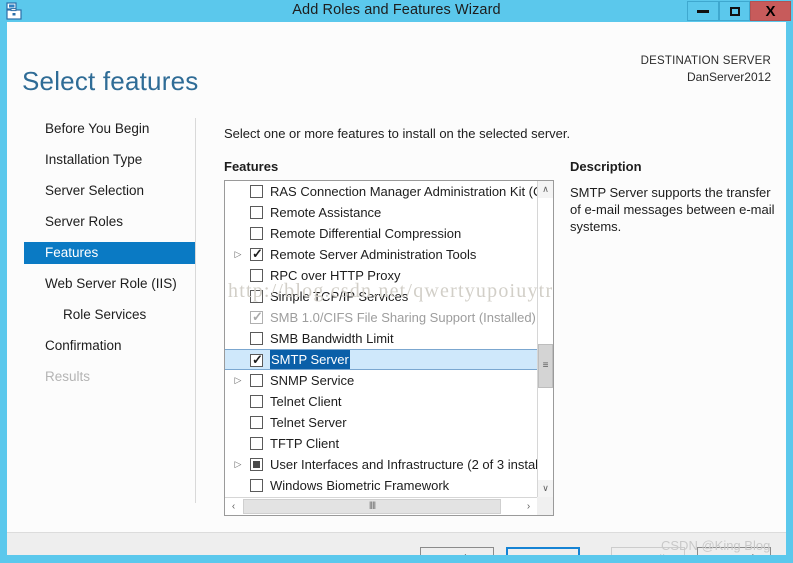  I want to click on sidebar-item-server-selection: Server Selection, so click(101, 191).